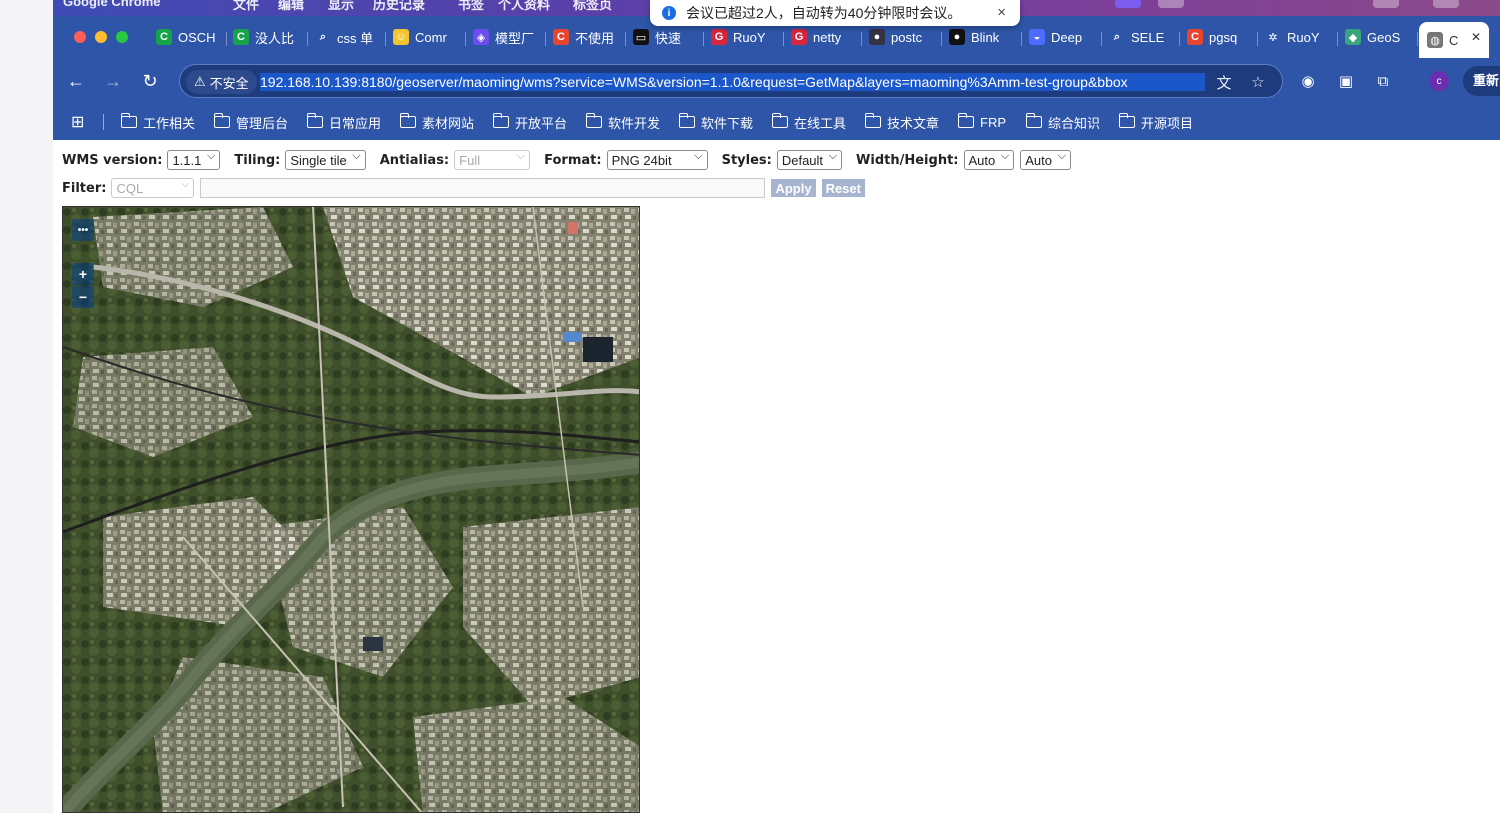 The width and height of the screenshot is (1500, 813). Describe the element at coordinates (471, 6) in the screenshot. I see `menubar-item: 书签` at that location.